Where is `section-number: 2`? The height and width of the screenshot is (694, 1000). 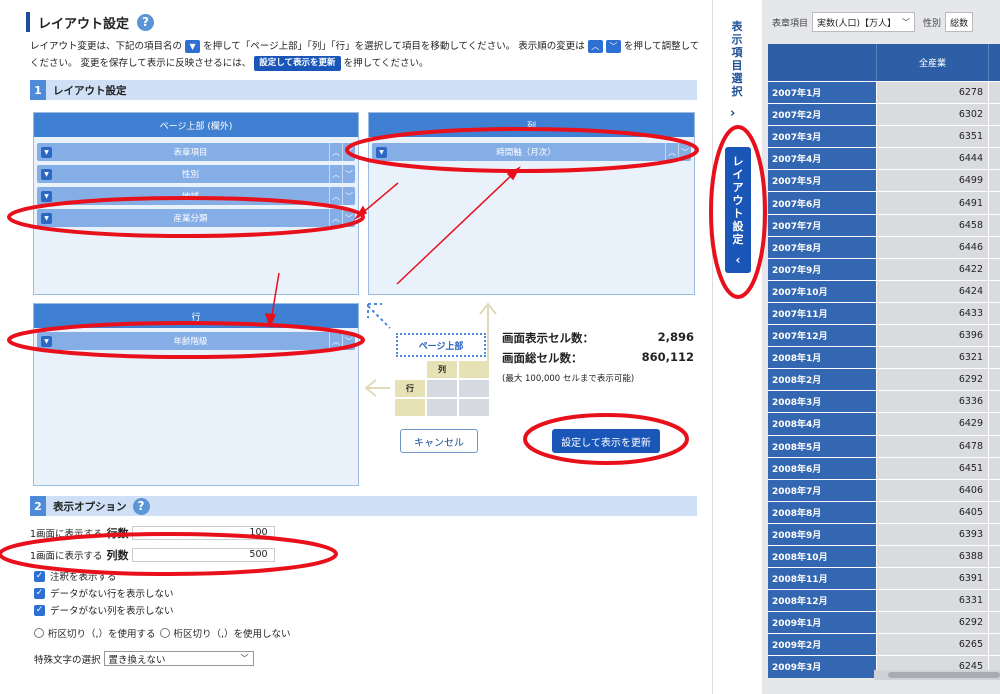 section-number: 2 is located at coordinates (38, 506).